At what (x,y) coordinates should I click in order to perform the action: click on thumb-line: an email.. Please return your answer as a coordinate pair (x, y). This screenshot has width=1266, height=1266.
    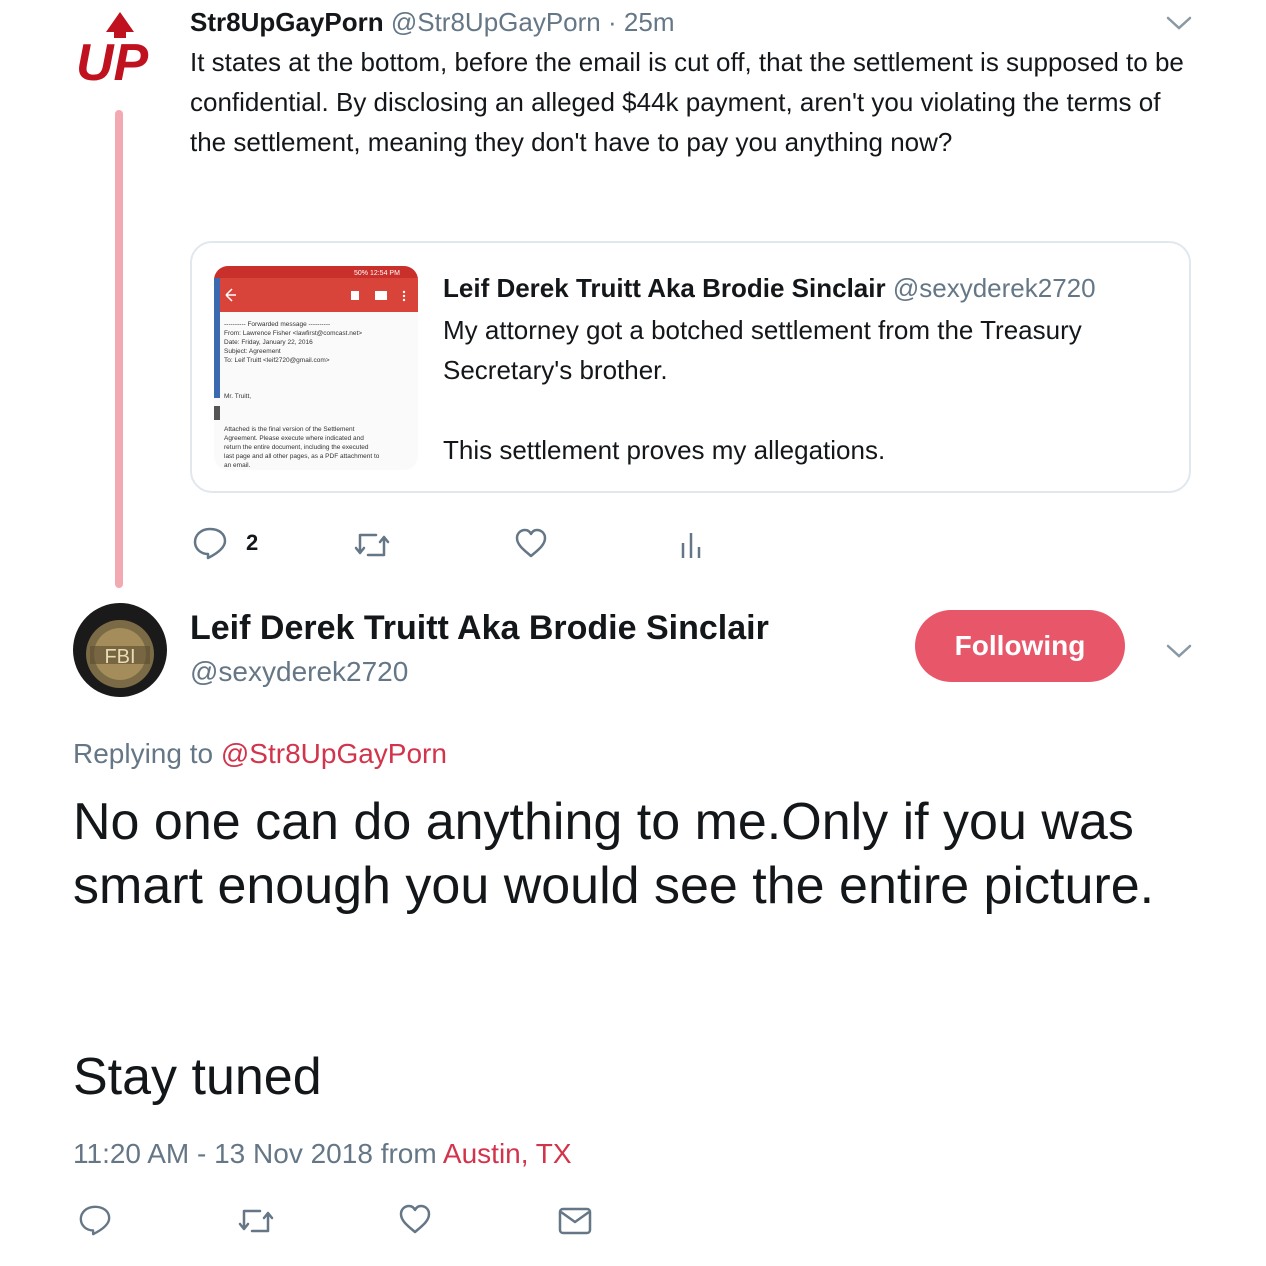
    Looking at the image, I should click on (237, 465).